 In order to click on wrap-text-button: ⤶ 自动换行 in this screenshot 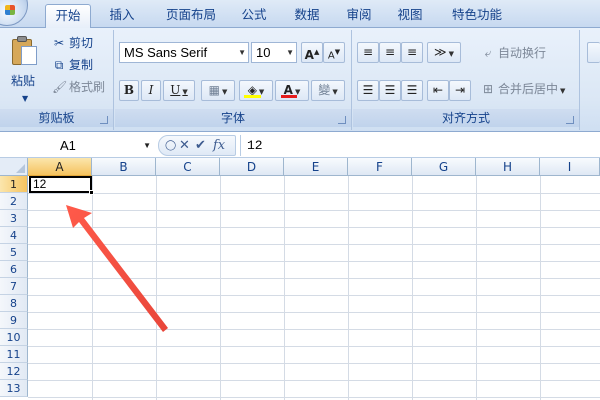, I will do `click(513, 53)`.